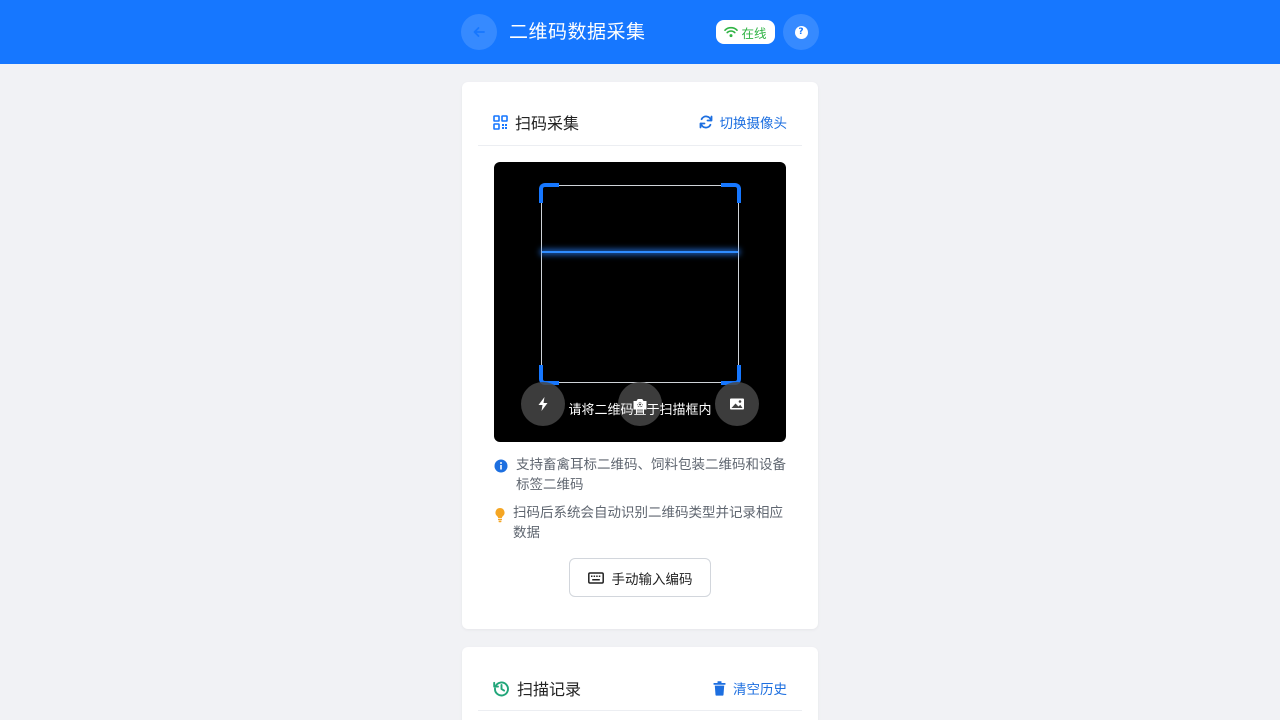 This screenshot has height=720, width=1280. Describe the element at coordinates (501, 688) in the screenshot. I see `history-icon` at that location.